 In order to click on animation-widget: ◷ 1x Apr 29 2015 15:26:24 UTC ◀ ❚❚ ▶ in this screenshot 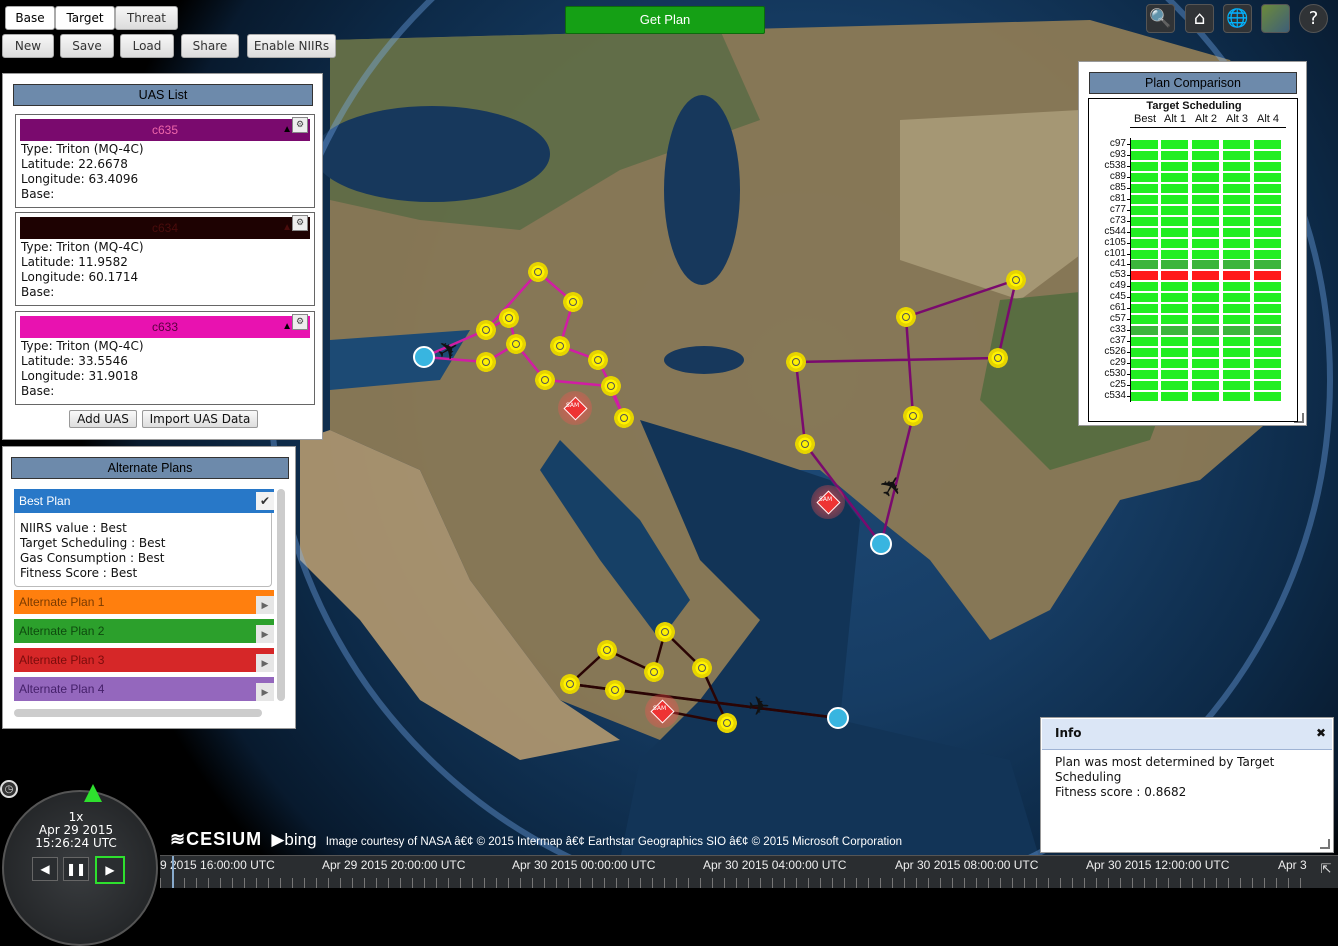, I will do `click(80, 863)`.